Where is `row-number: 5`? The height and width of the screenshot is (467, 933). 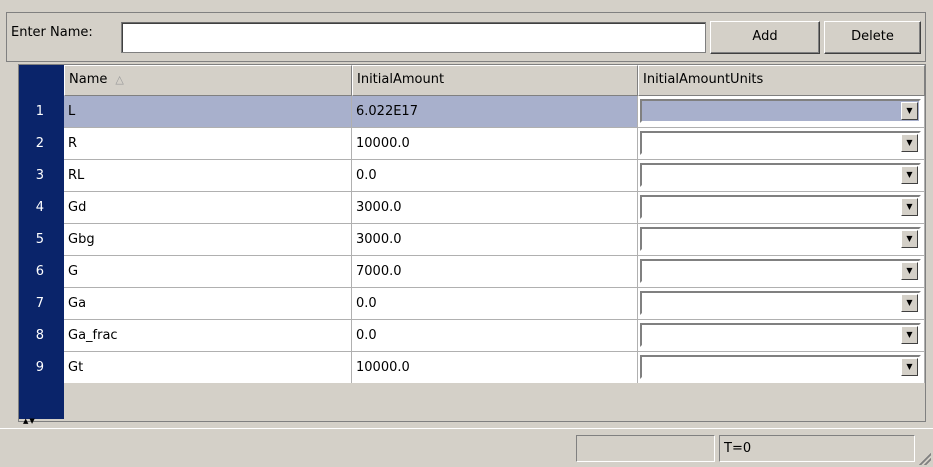 row-number: 5 is located at coordinates (41, 240).